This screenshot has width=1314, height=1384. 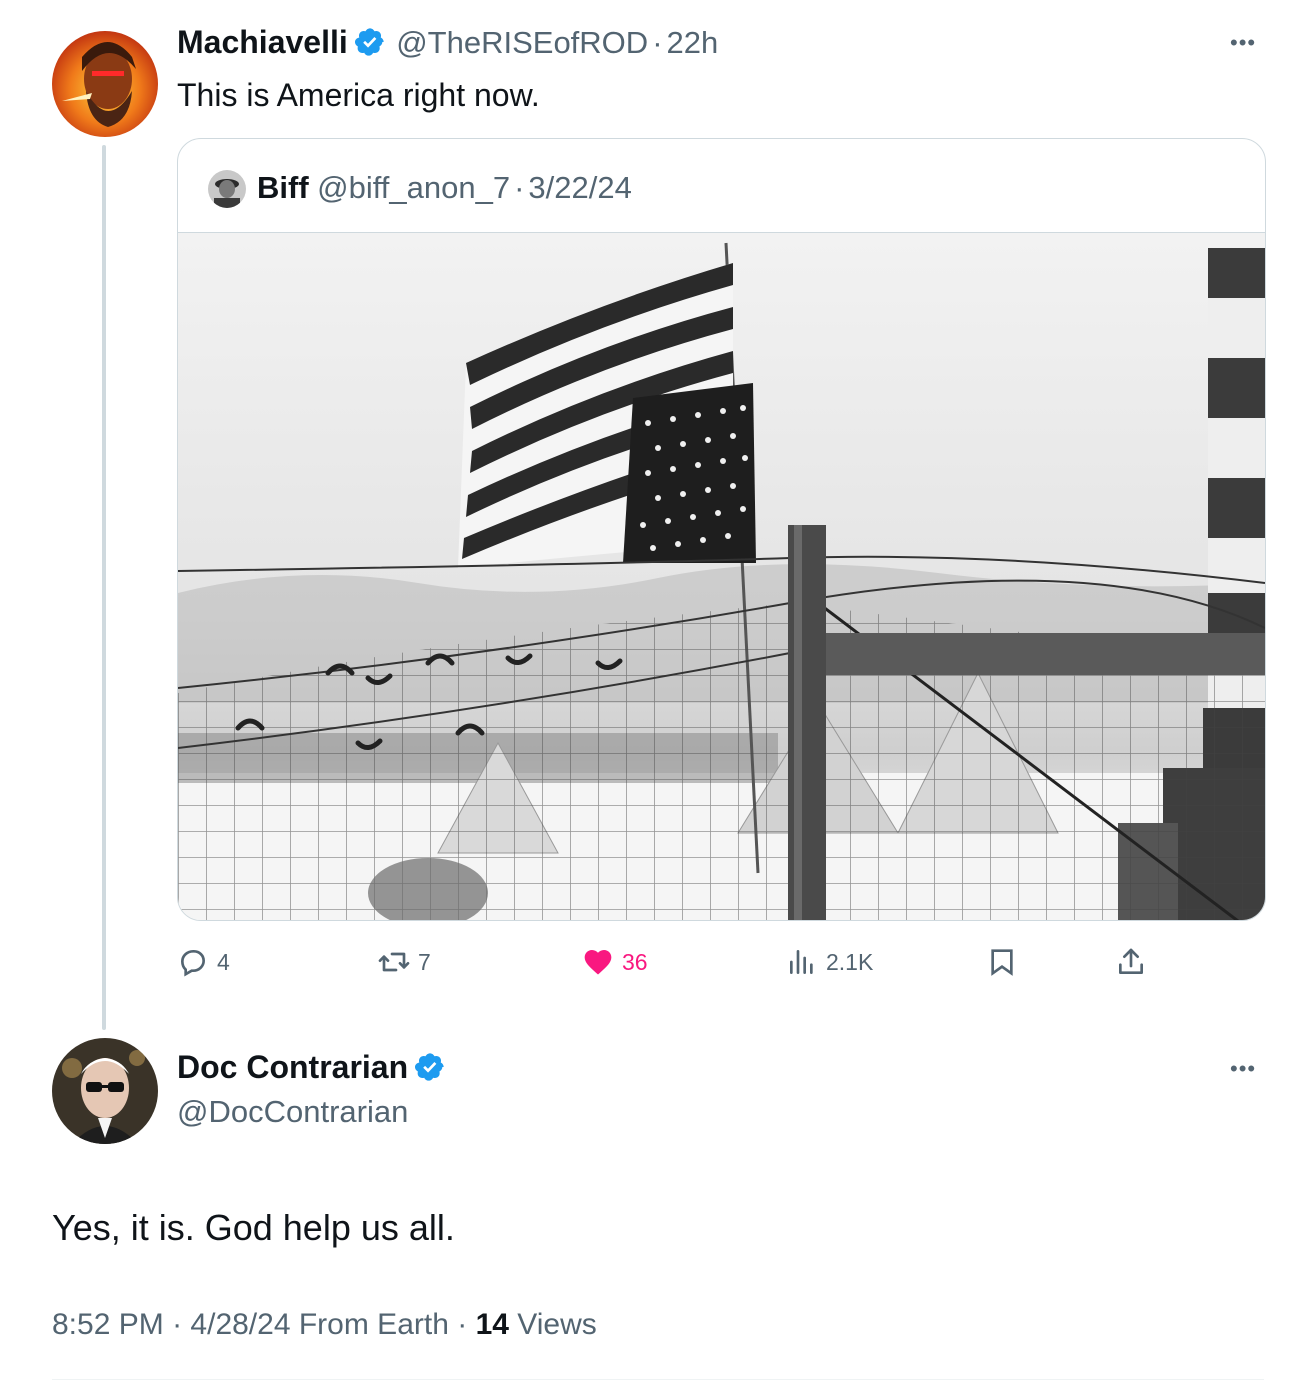 I want to click on avatar-doc-contrarian, so click(x=105, y=1091).